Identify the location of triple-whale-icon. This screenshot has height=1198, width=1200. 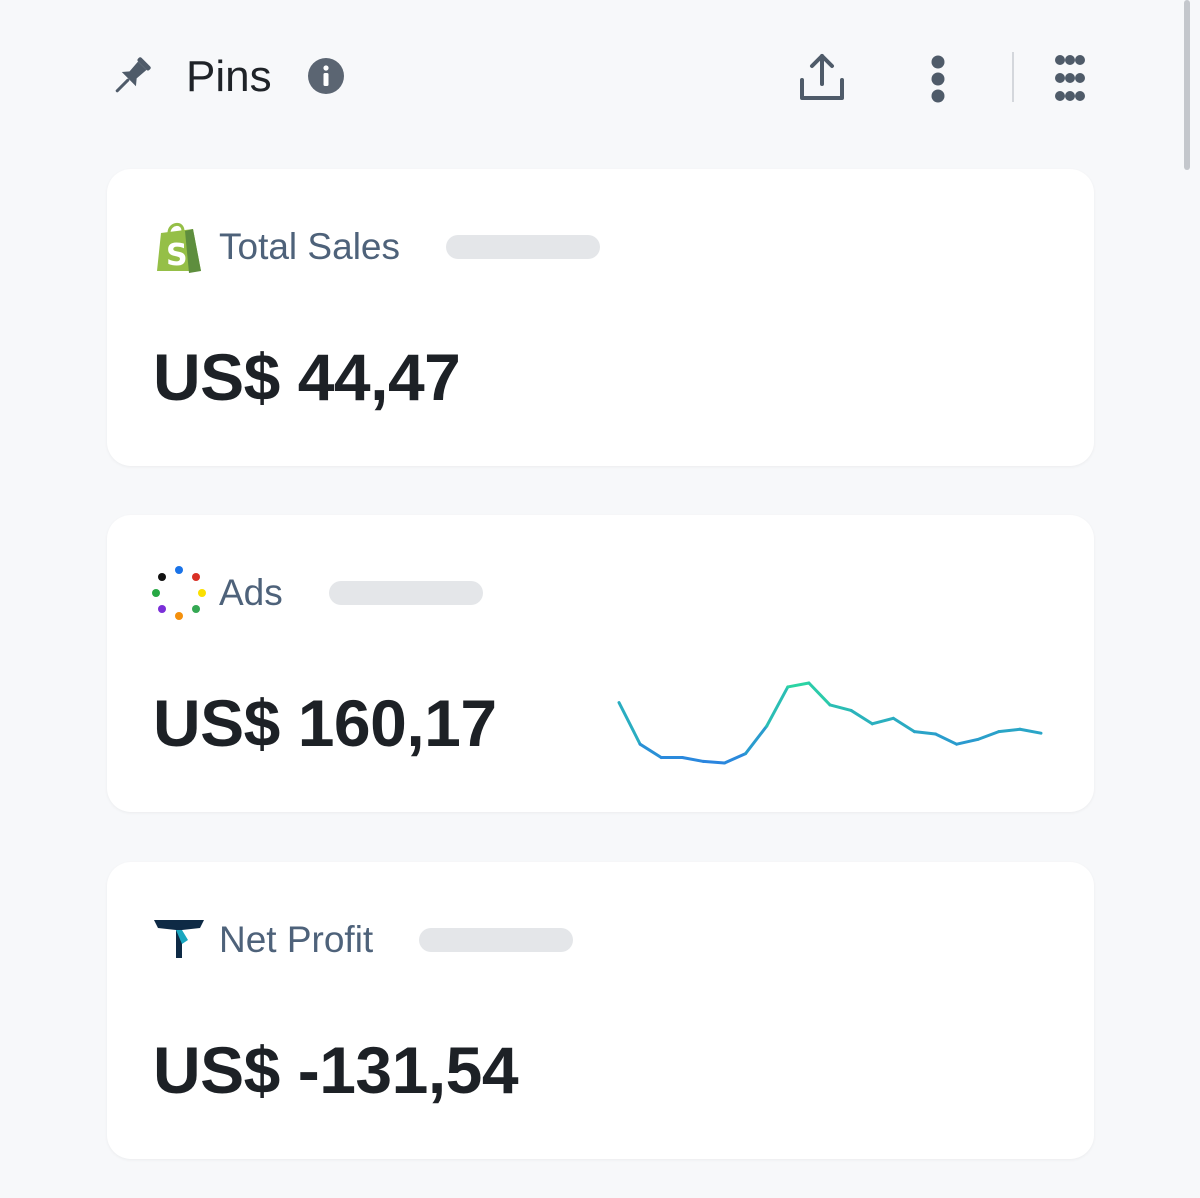
(179, 940).